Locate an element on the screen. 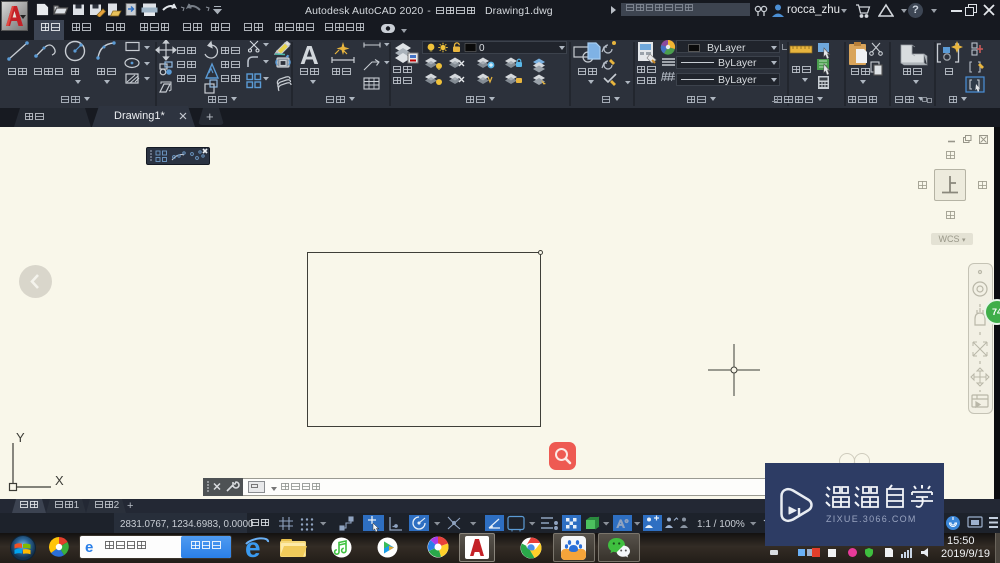  svg-text: X is located at coordinates (59, 480).